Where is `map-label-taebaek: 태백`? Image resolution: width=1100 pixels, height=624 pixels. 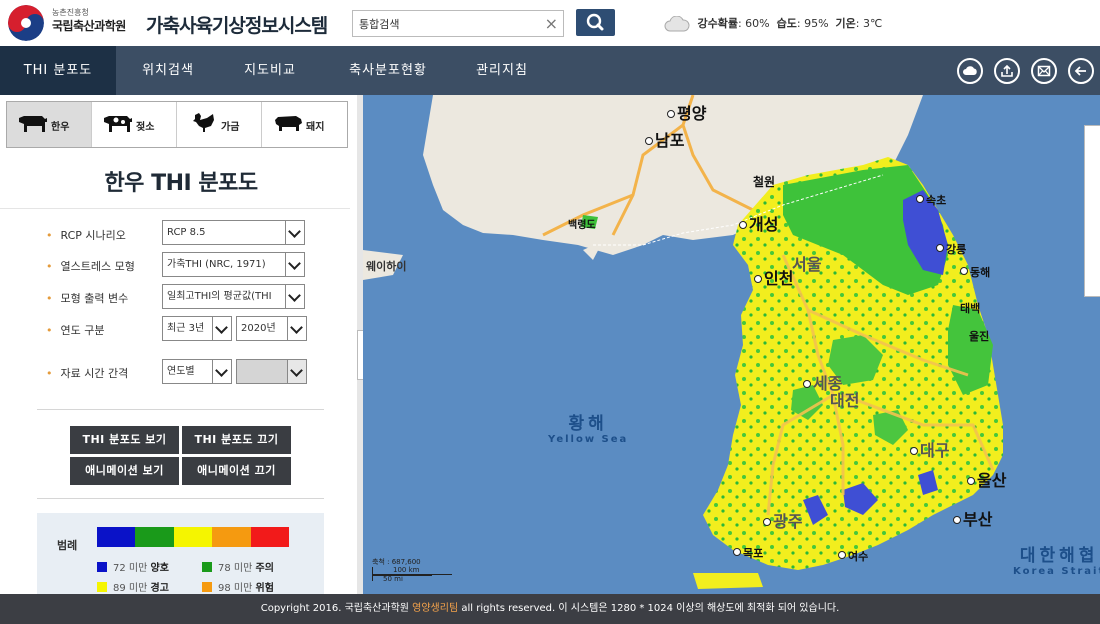
map-label-taebaek: 태백 is located at coordinates (970, 308).